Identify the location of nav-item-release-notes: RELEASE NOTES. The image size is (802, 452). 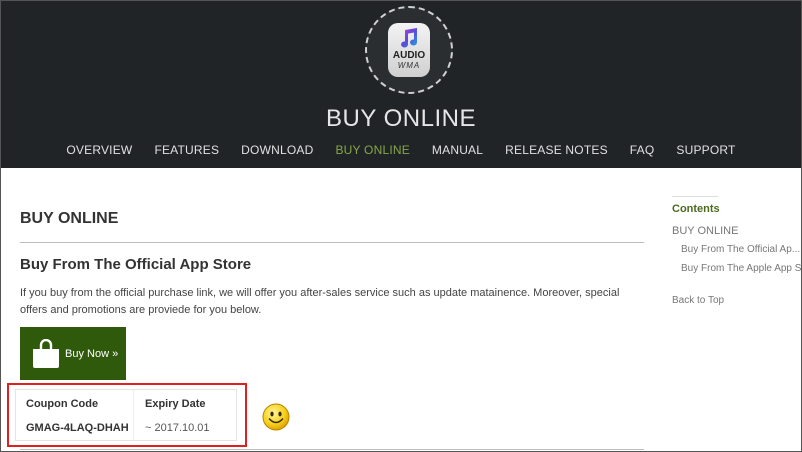
(556, 150).